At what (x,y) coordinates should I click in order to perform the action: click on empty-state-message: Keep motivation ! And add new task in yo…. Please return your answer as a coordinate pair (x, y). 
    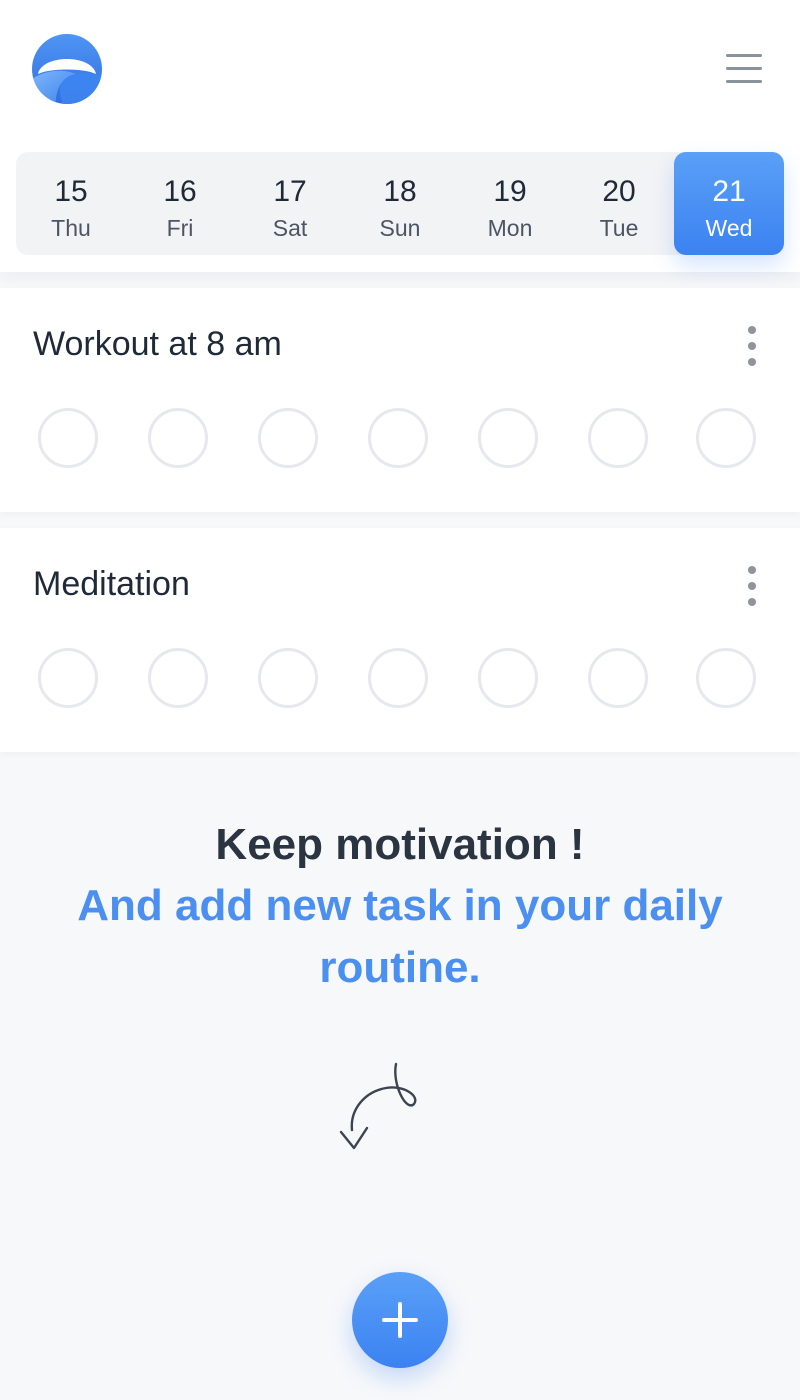
    Looking at the image, I should click on (400, 907).